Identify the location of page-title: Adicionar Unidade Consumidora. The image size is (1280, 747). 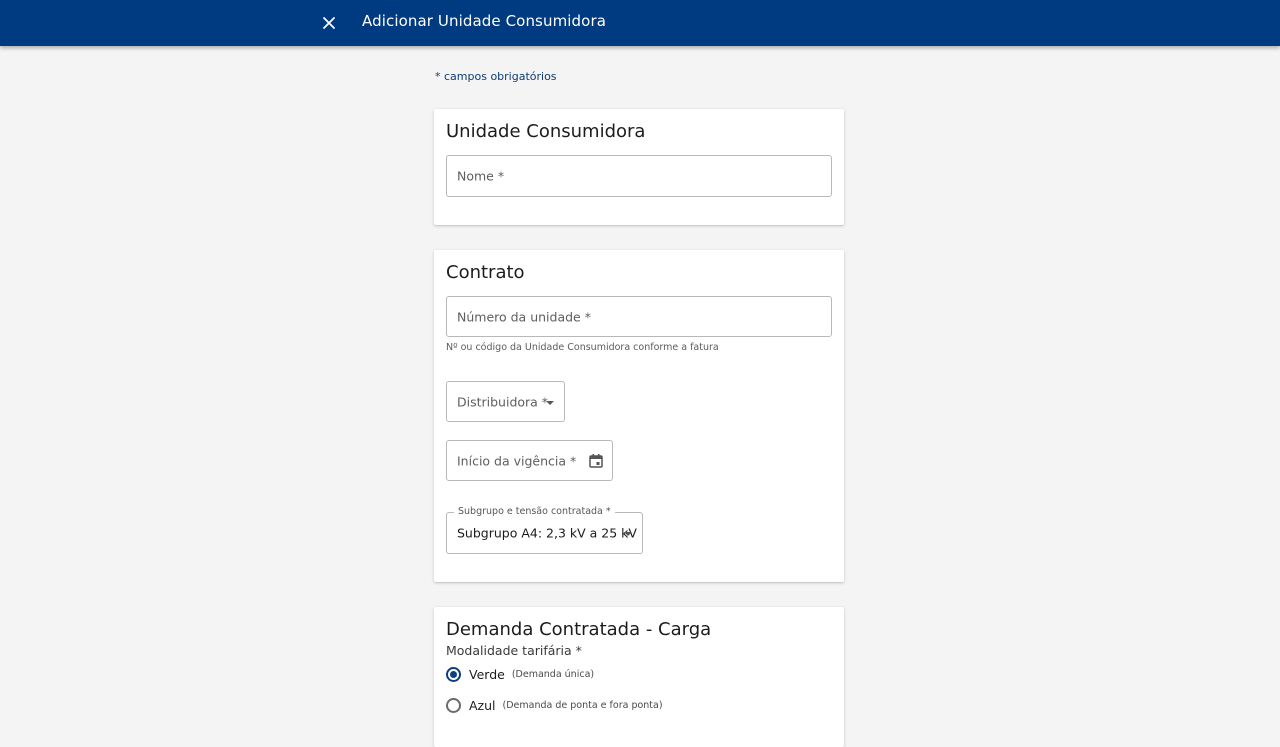
(484, 21).